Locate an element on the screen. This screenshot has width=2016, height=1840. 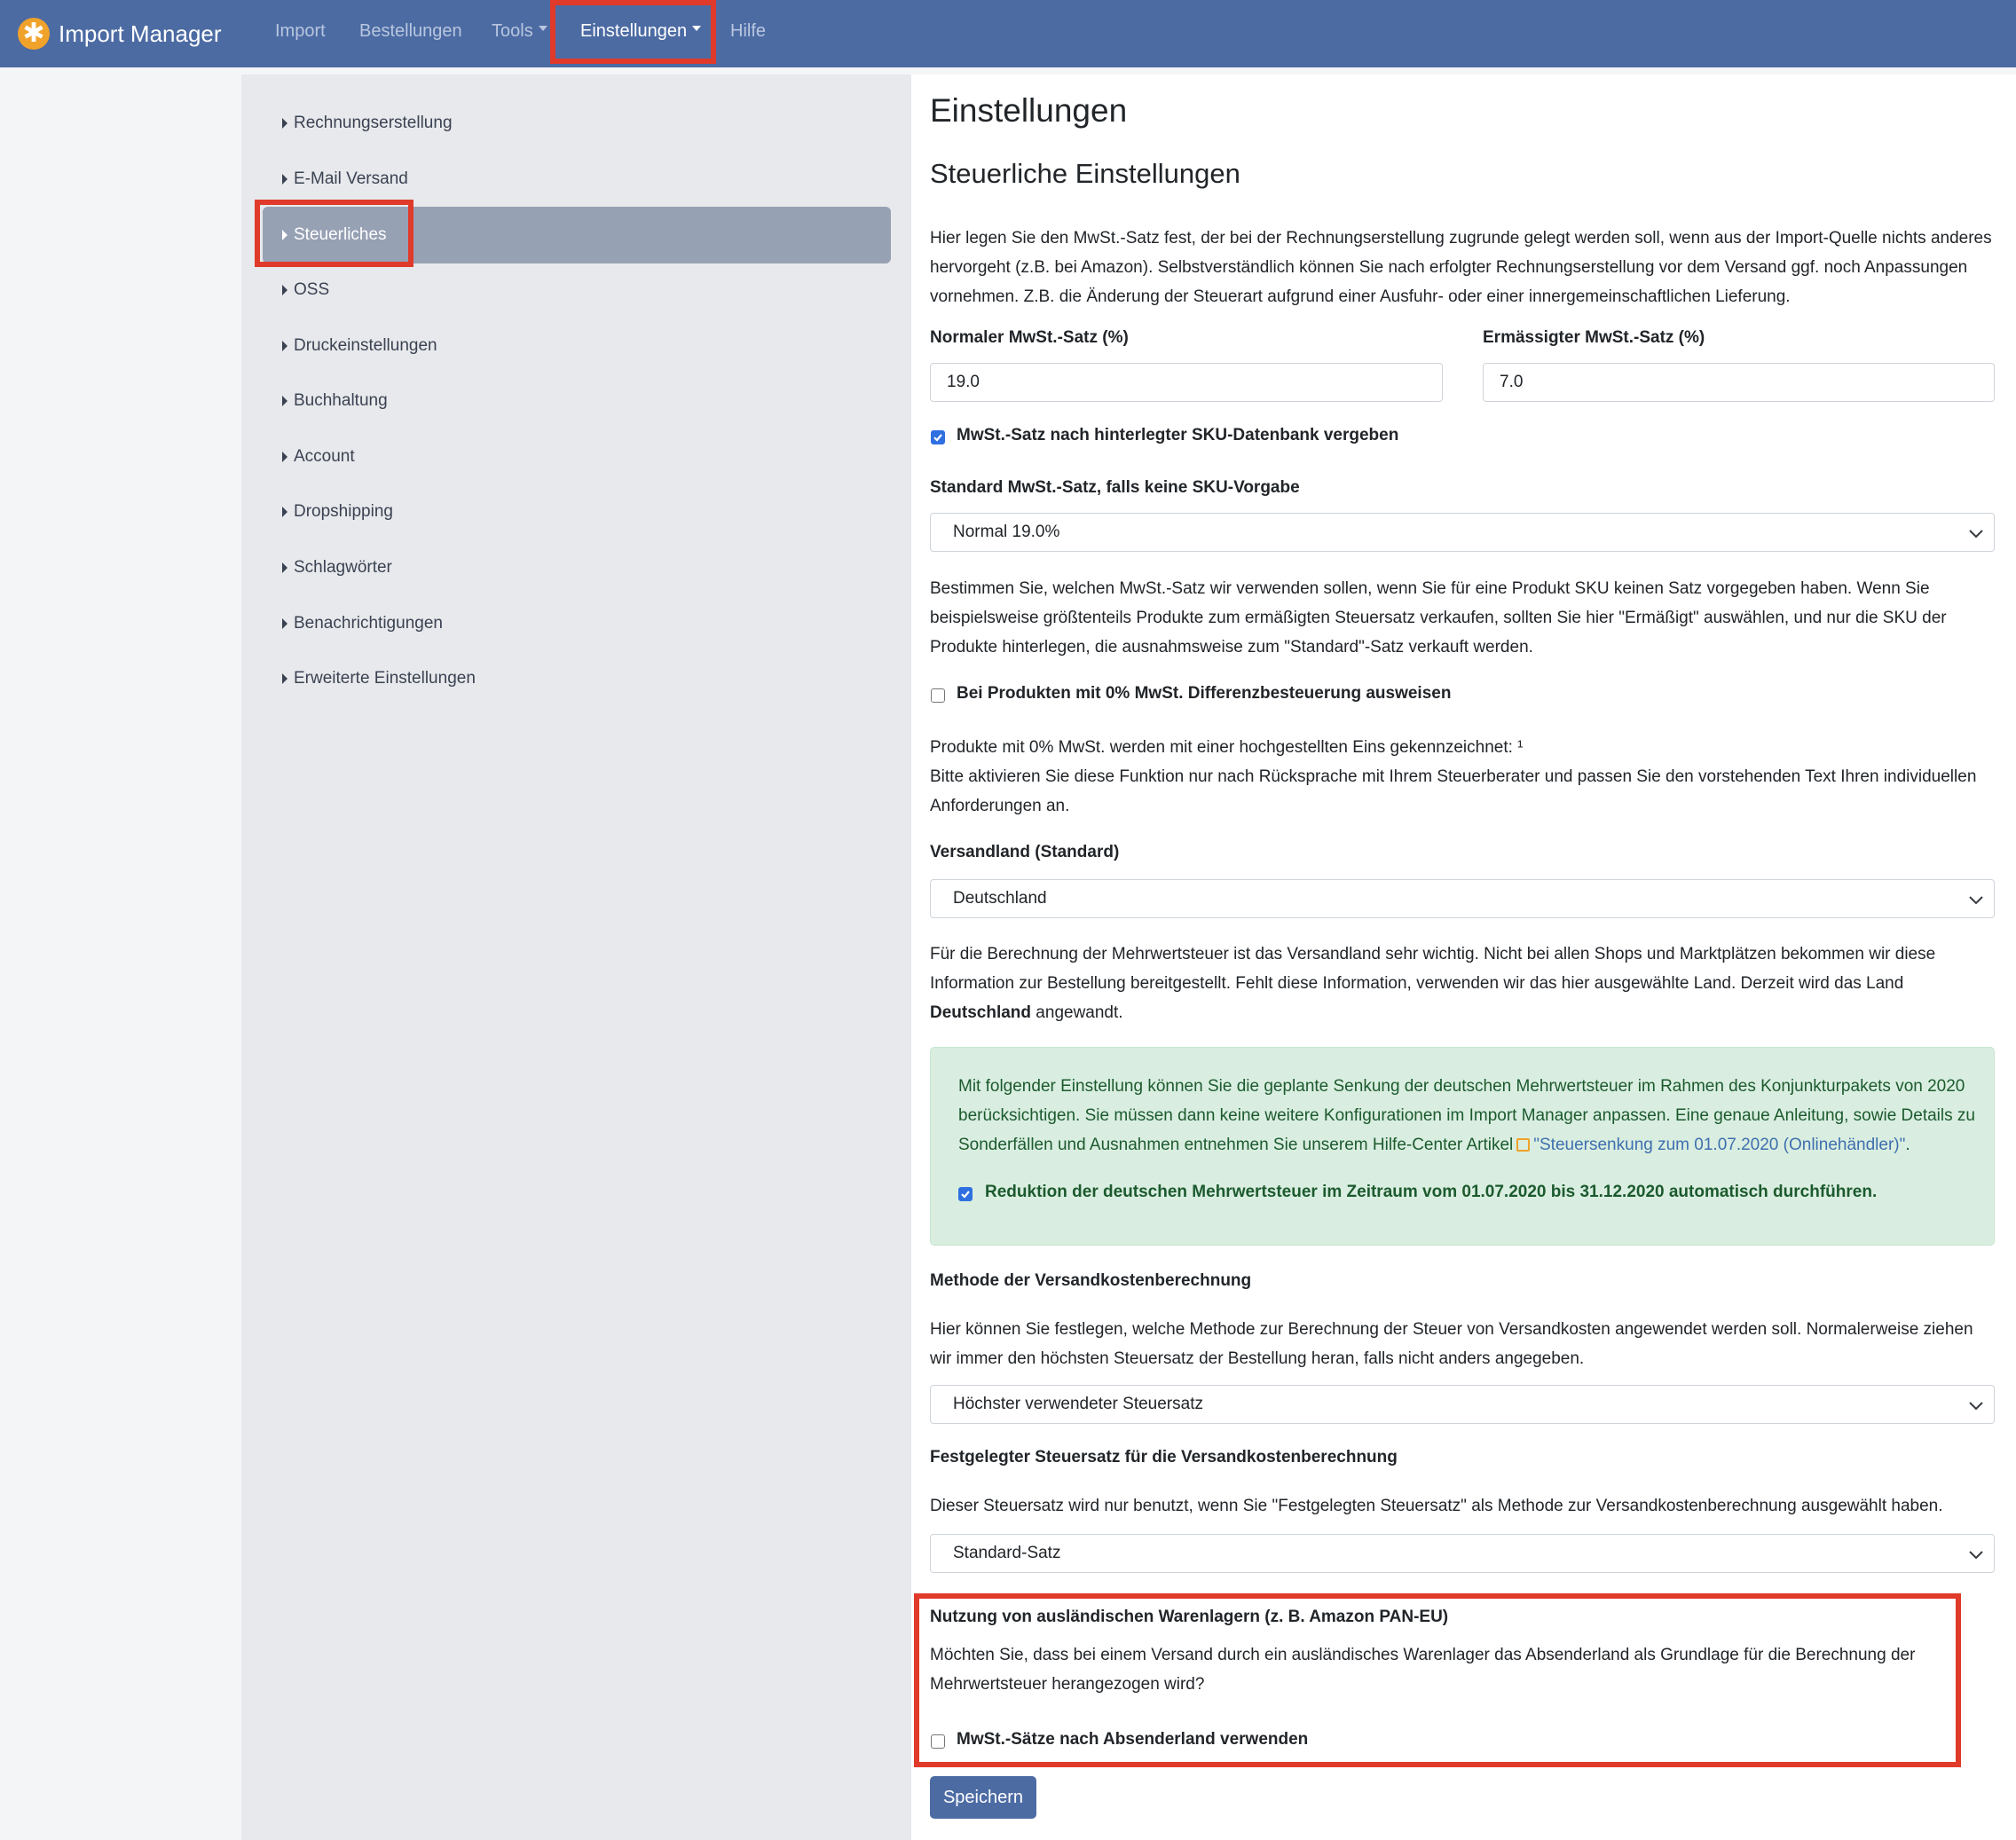
default-rate-select: Normal 19.0% is located at coordinates (1463, 532).